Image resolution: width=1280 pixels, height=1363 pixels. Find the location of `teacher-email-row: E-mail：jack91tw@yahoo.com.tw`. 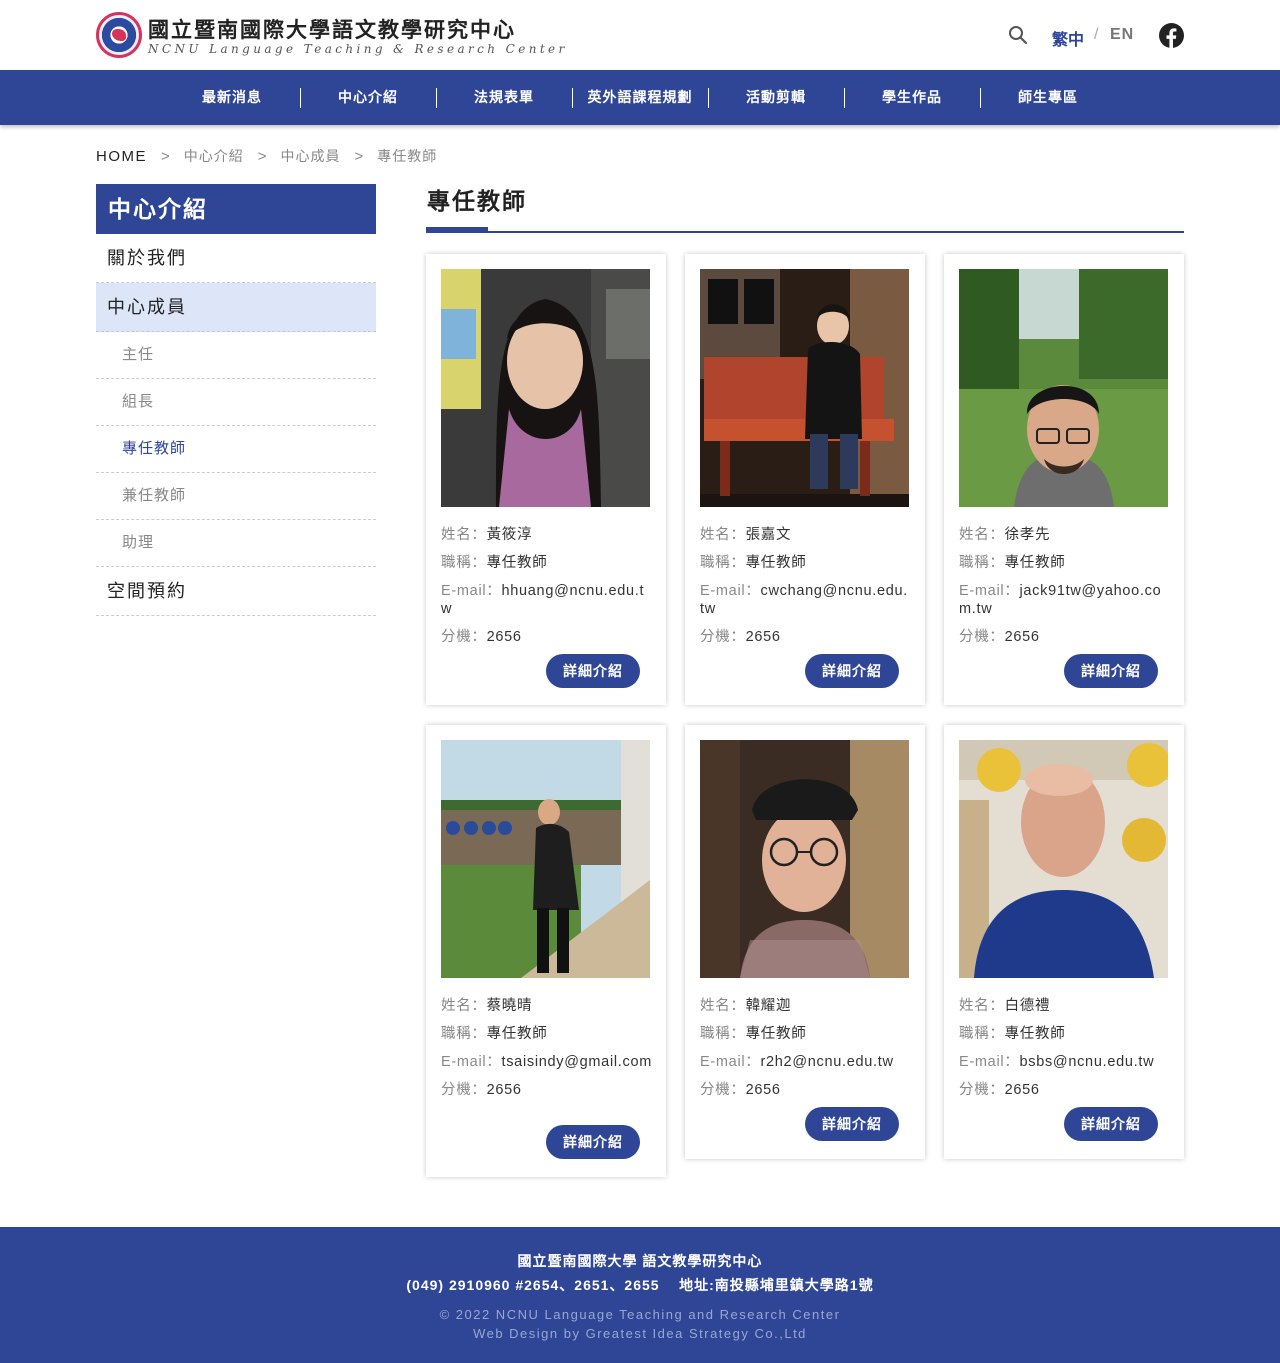

teacher-email-row: E-mail：jack91tw@yahoo.com.tw is located at coordinates (1065, 600).